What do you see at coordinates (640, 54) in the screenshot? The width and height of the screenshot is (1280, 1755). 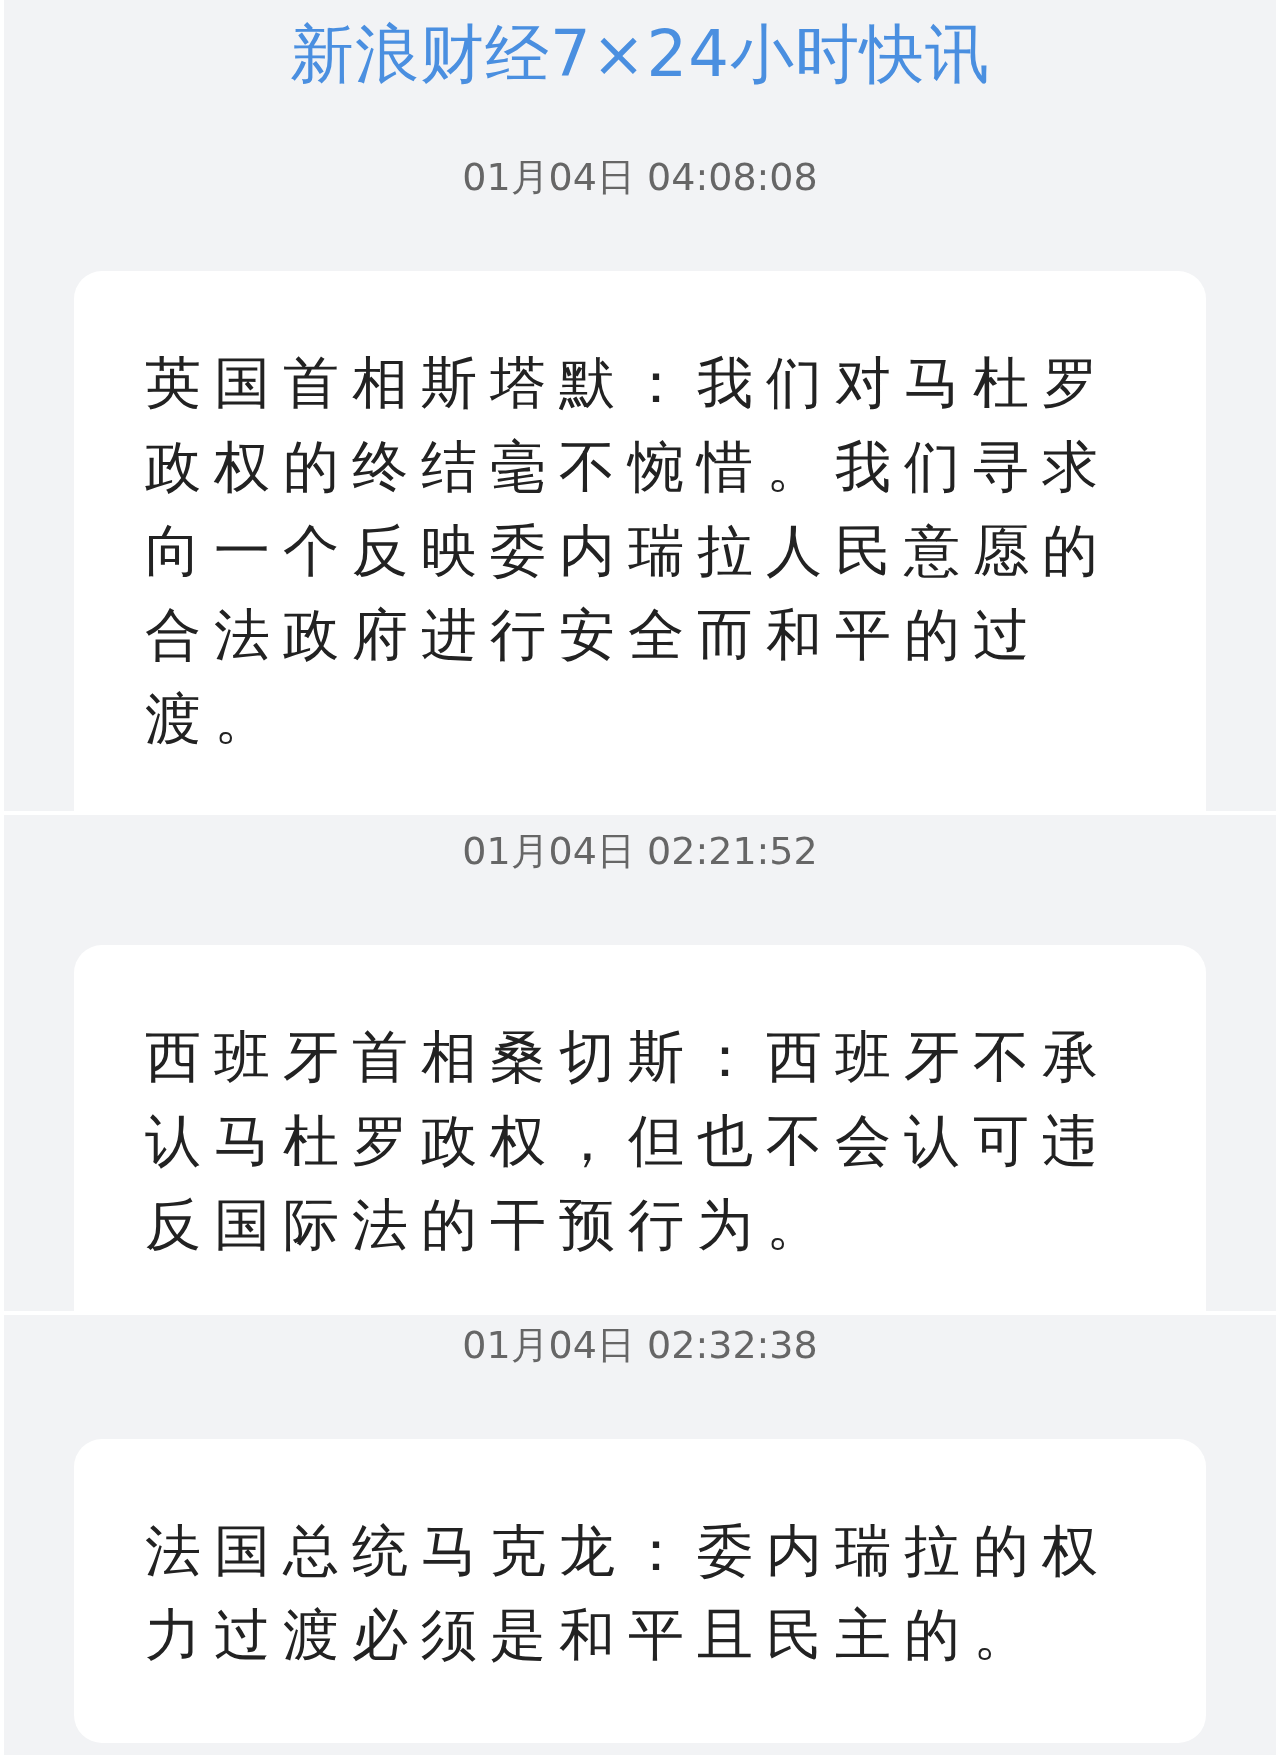 I see `page-title: 新浪财经7×24小时快讯` at bounding box center [640, 54].